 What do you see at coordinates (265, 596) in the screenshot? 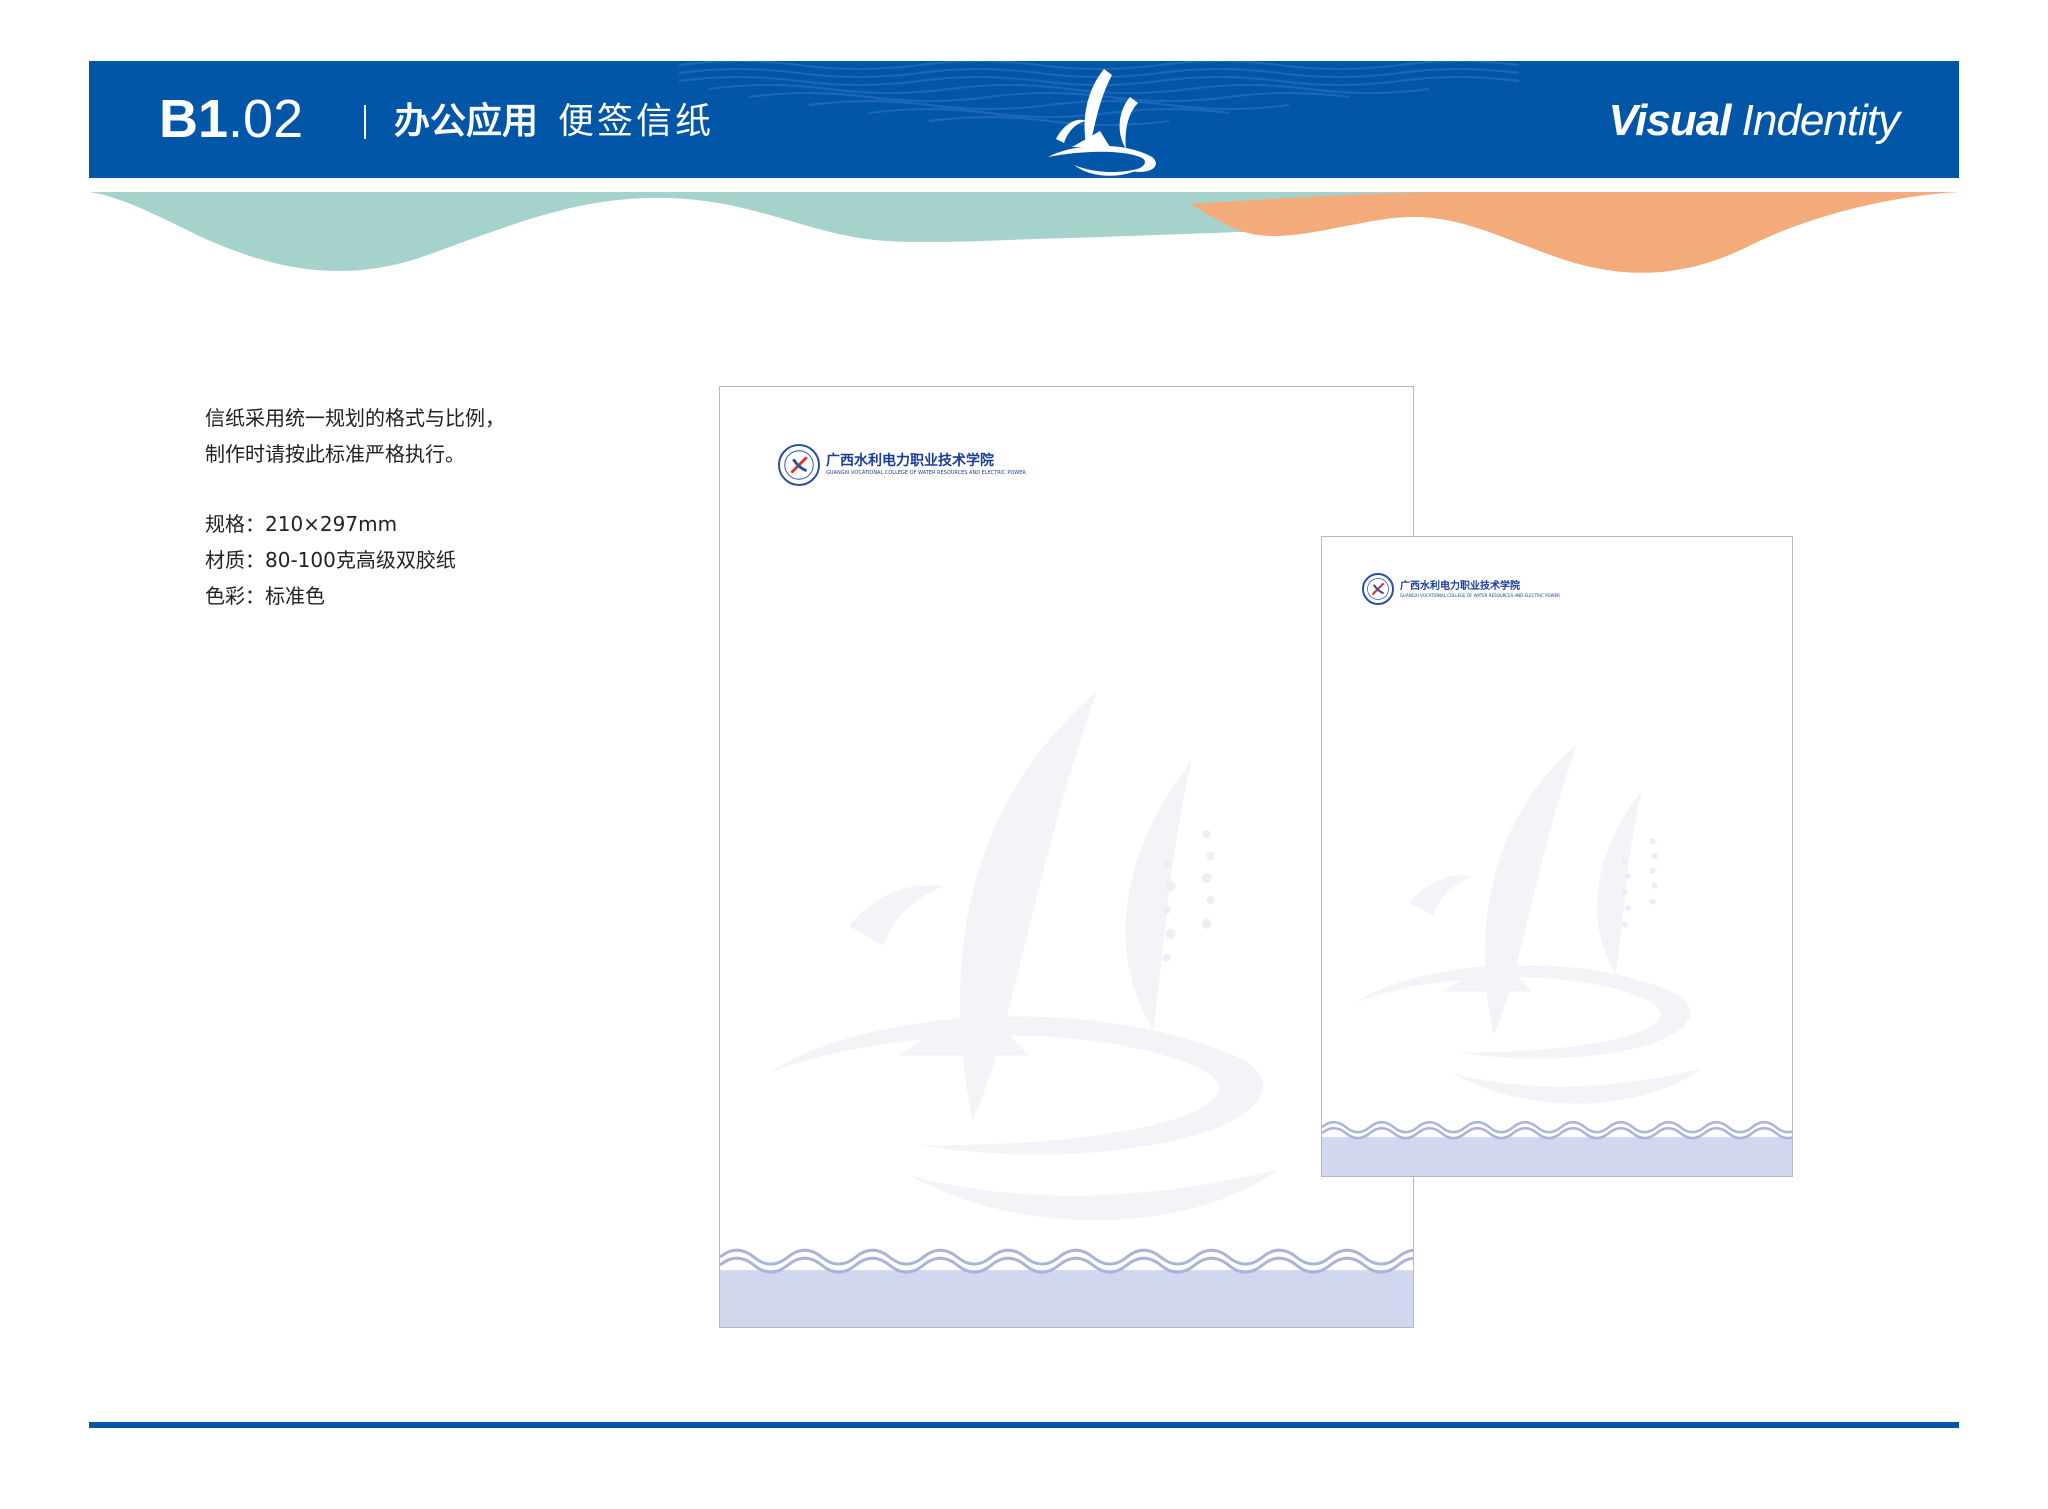
I see `color-line: 色彩：标准色` at bounding box center [265, 596].